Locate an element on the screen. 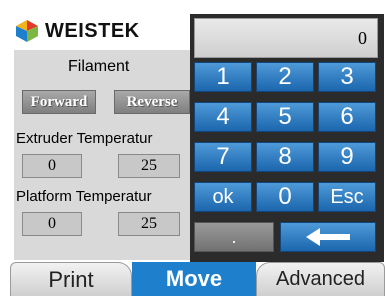 The image size is (385, 296). backspace-button is located at coordinates (328, 237).